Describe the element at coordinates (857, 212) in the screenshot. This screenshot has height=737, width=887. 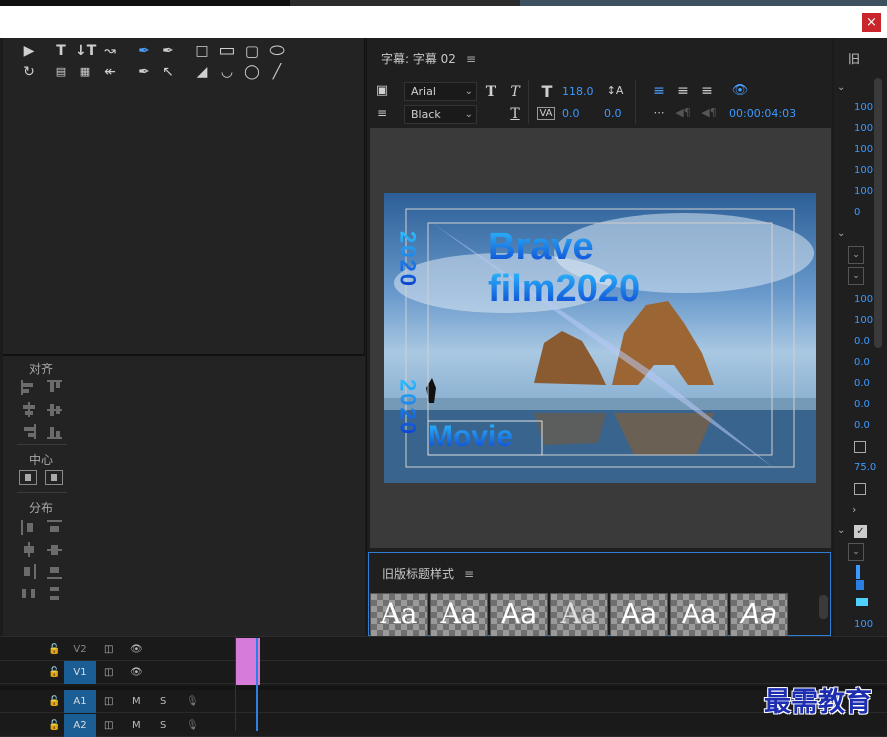
I see `property-value: 0` at that location.